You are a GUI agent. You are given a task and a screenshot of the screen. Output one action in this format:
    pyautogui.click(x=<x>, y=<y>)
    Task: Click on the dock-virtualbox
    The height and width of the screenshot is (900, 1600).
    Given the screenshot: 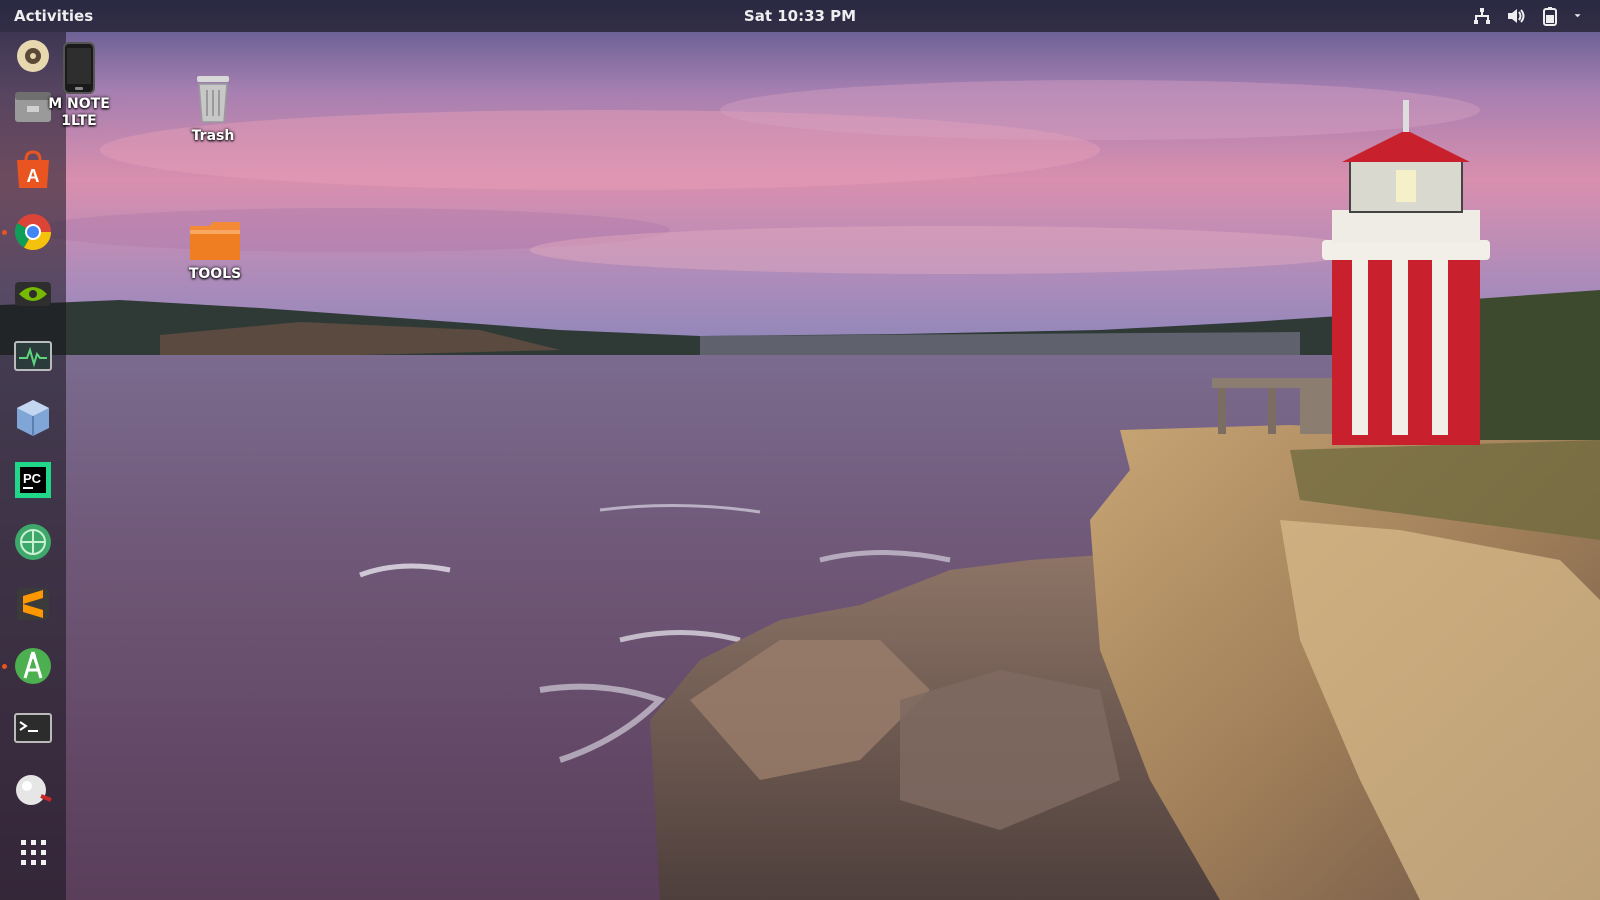 What is the action you would take?
    pyautogui.click(x=33, y=418)
    